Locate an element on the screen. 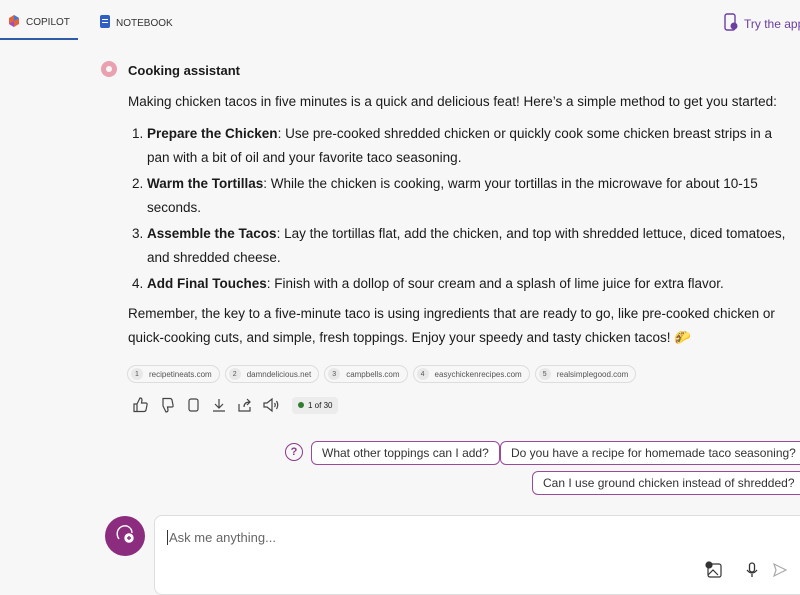 This screenshot has height=595, width=800. citation-site: easychickenrecipes.com is located at coordinates (478, 374).